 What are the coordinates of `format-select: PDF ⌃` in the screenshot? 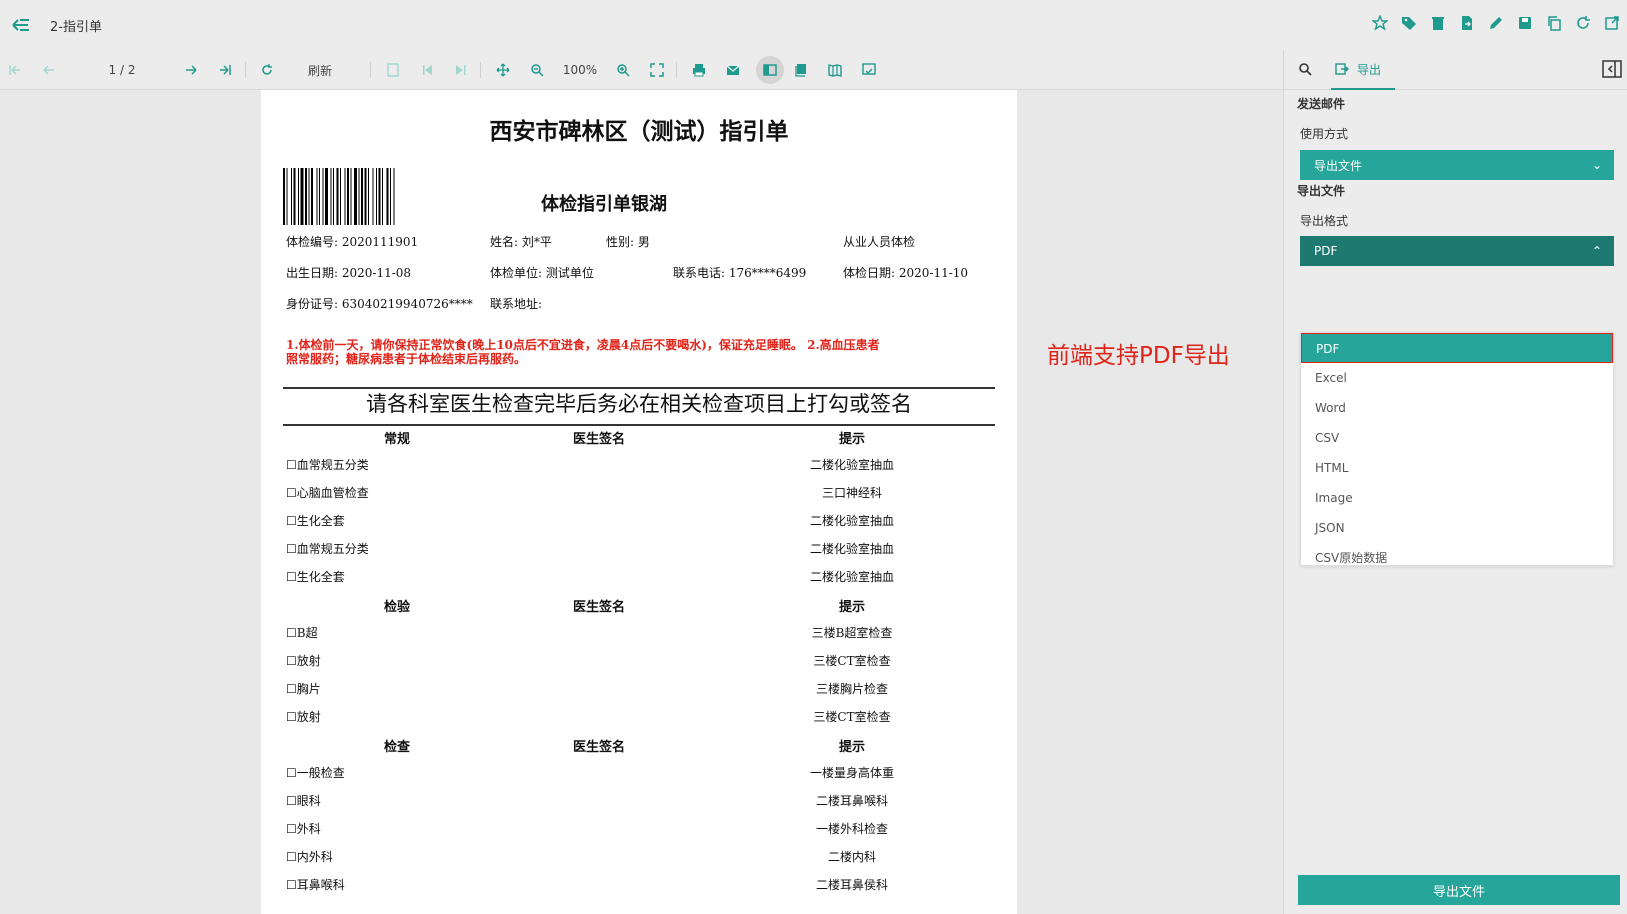 It's located at (1457, 251).